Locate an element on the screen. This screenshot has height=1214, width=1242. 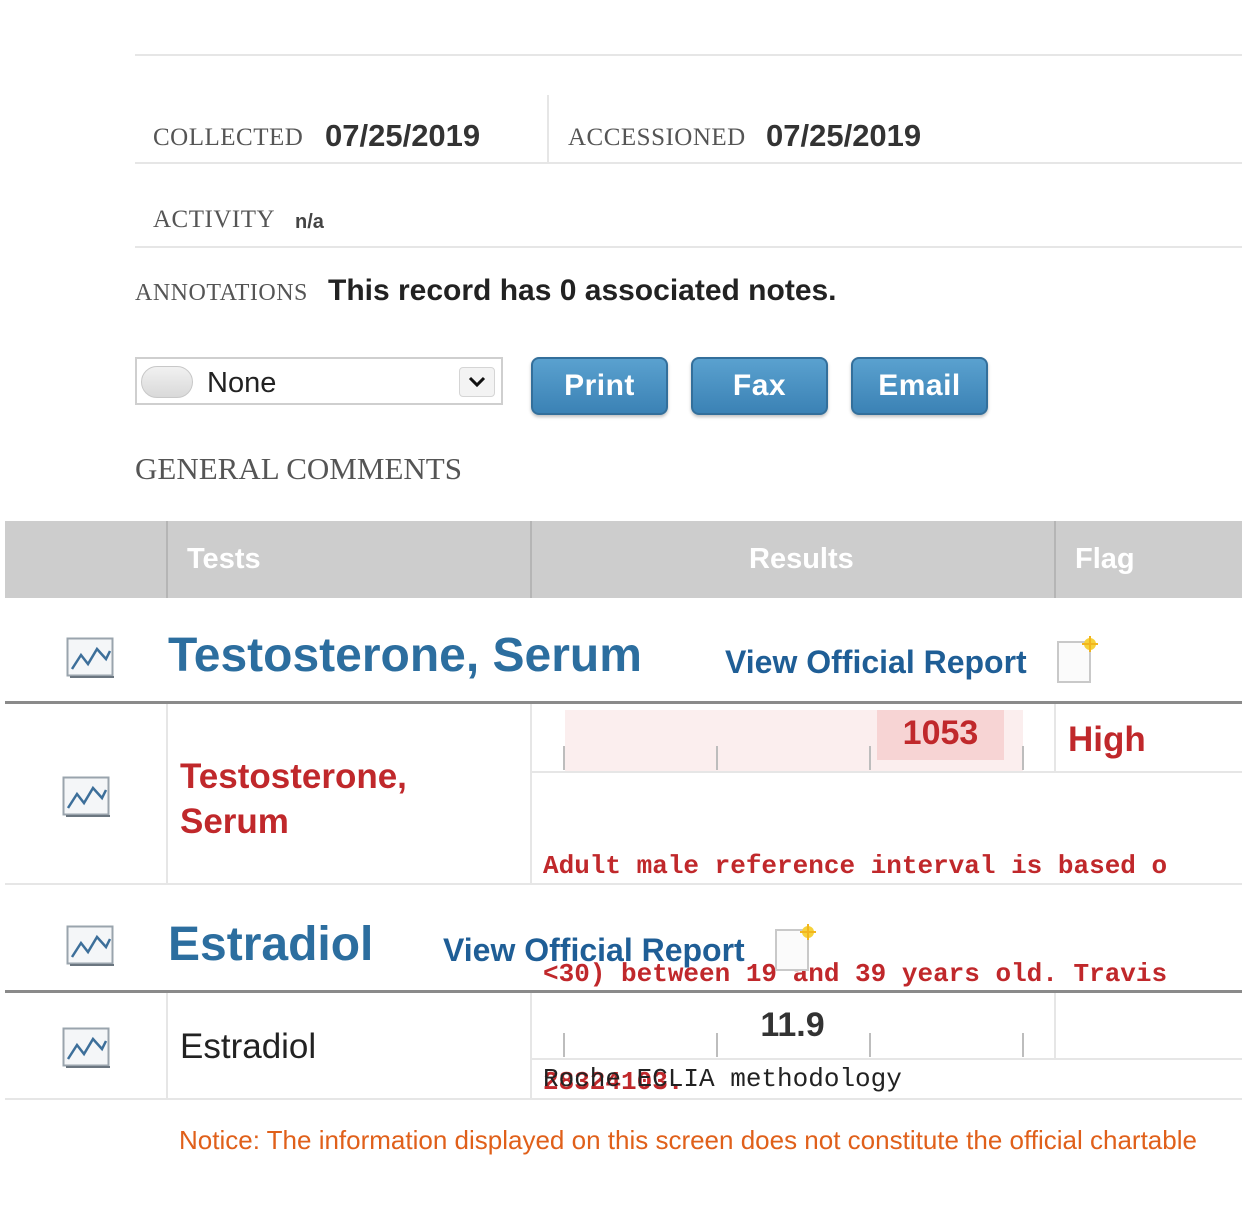
activity-label: ACTIVITY is located at coordinates (214, 219).